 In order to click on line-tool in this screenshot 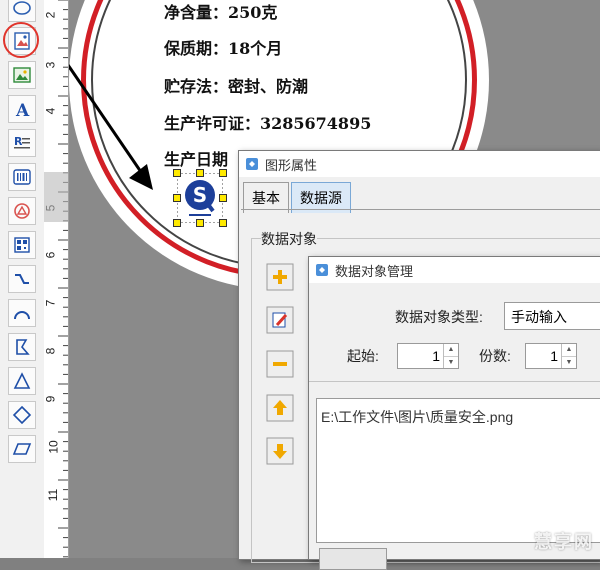, I will do `click(22, 279)`.